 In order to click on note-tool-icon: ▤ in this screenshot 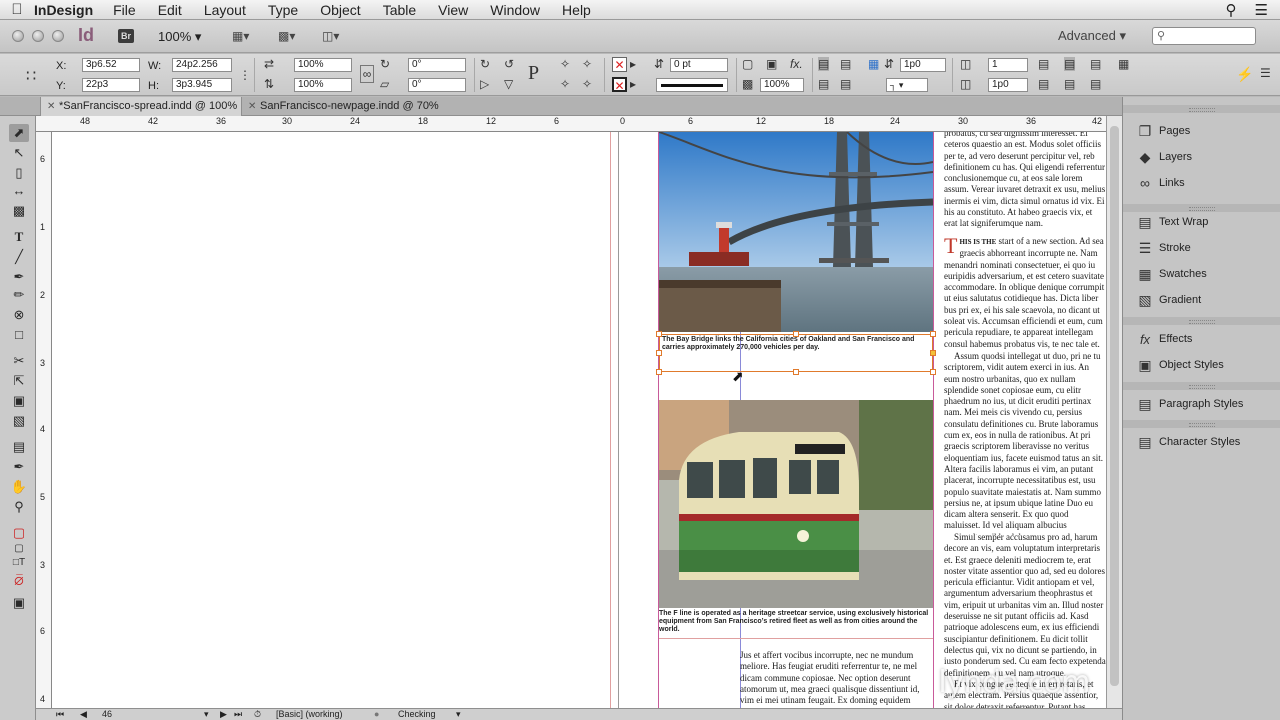, I will do `click(19, 447)`.